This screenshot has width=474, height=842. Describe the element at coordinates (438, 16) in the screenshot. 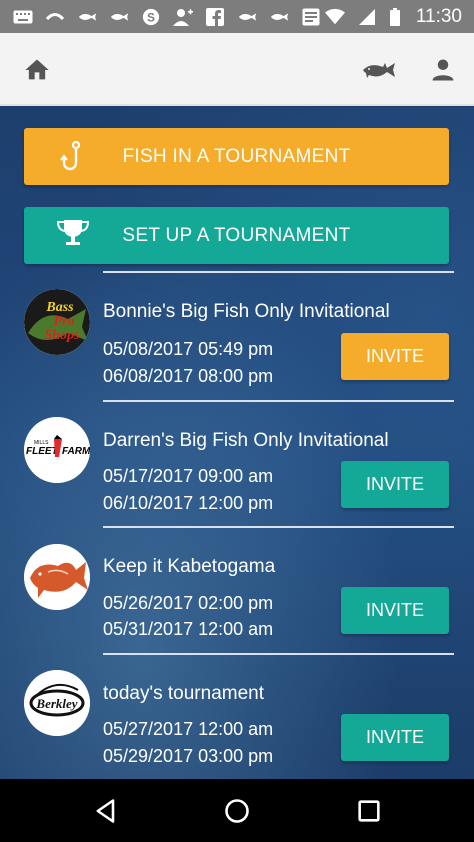

I see `status-time: 11:30` at that location.